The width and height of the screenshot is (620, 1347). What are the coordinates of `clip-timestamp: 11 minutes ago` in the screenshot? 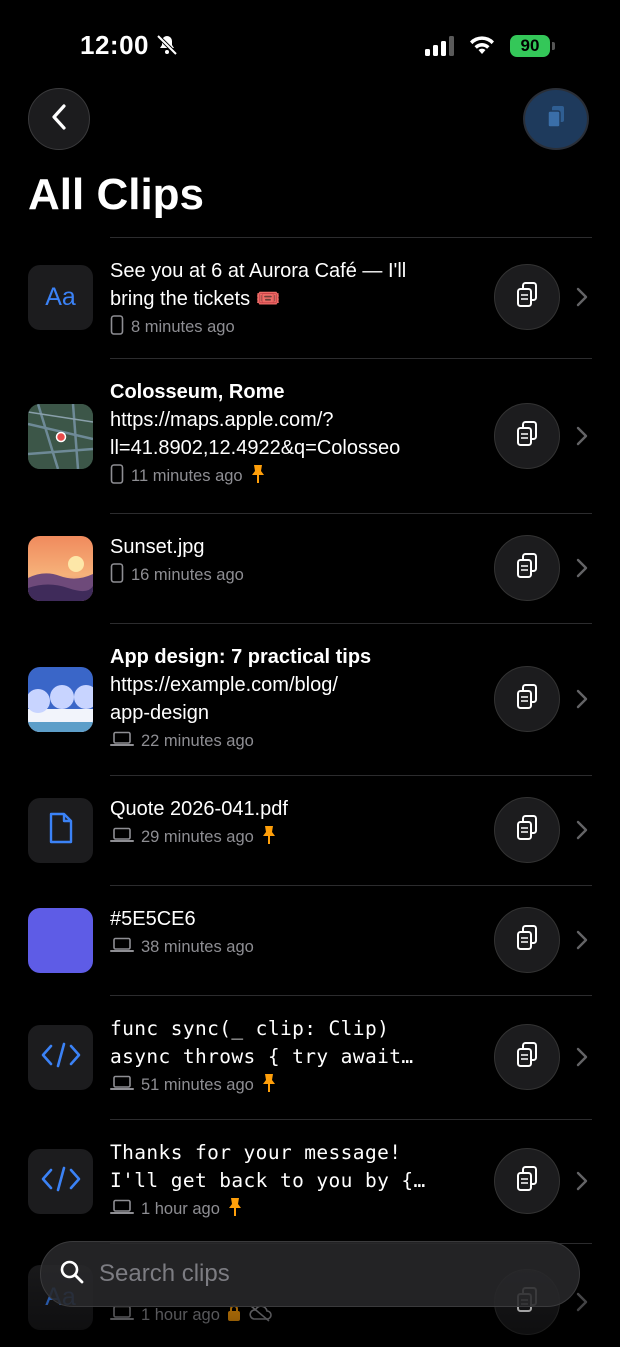 It's located at (187, 475).